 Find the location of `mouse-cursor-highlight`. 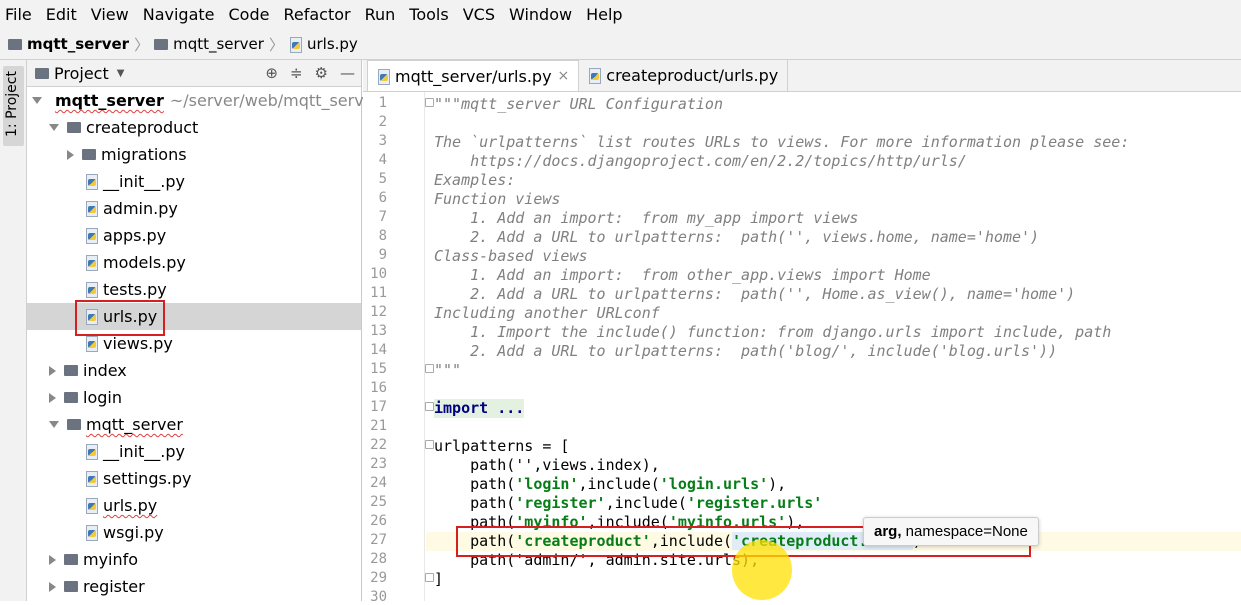

mouse-cursor-highlight is located at coordinates (762, 570).